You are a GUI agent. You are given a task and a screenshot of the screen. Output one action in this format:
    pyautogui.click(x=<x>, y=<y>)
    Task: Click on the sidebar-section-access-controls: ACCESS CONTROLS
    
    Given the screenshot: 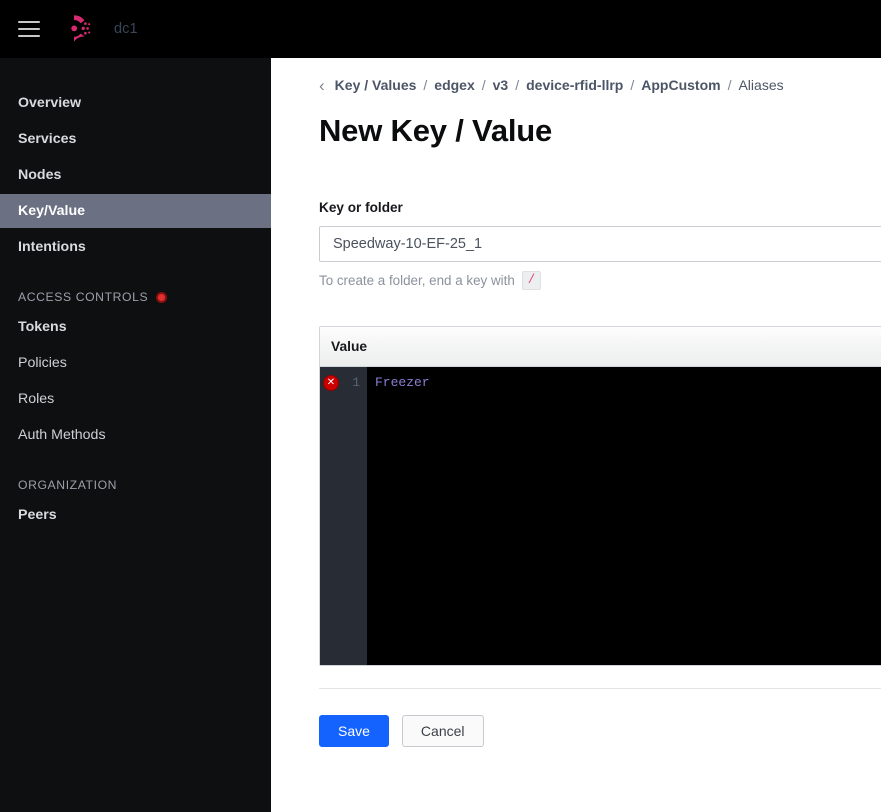 What is the action you would take?
    pyautogui.click(x=135, y=297)
    